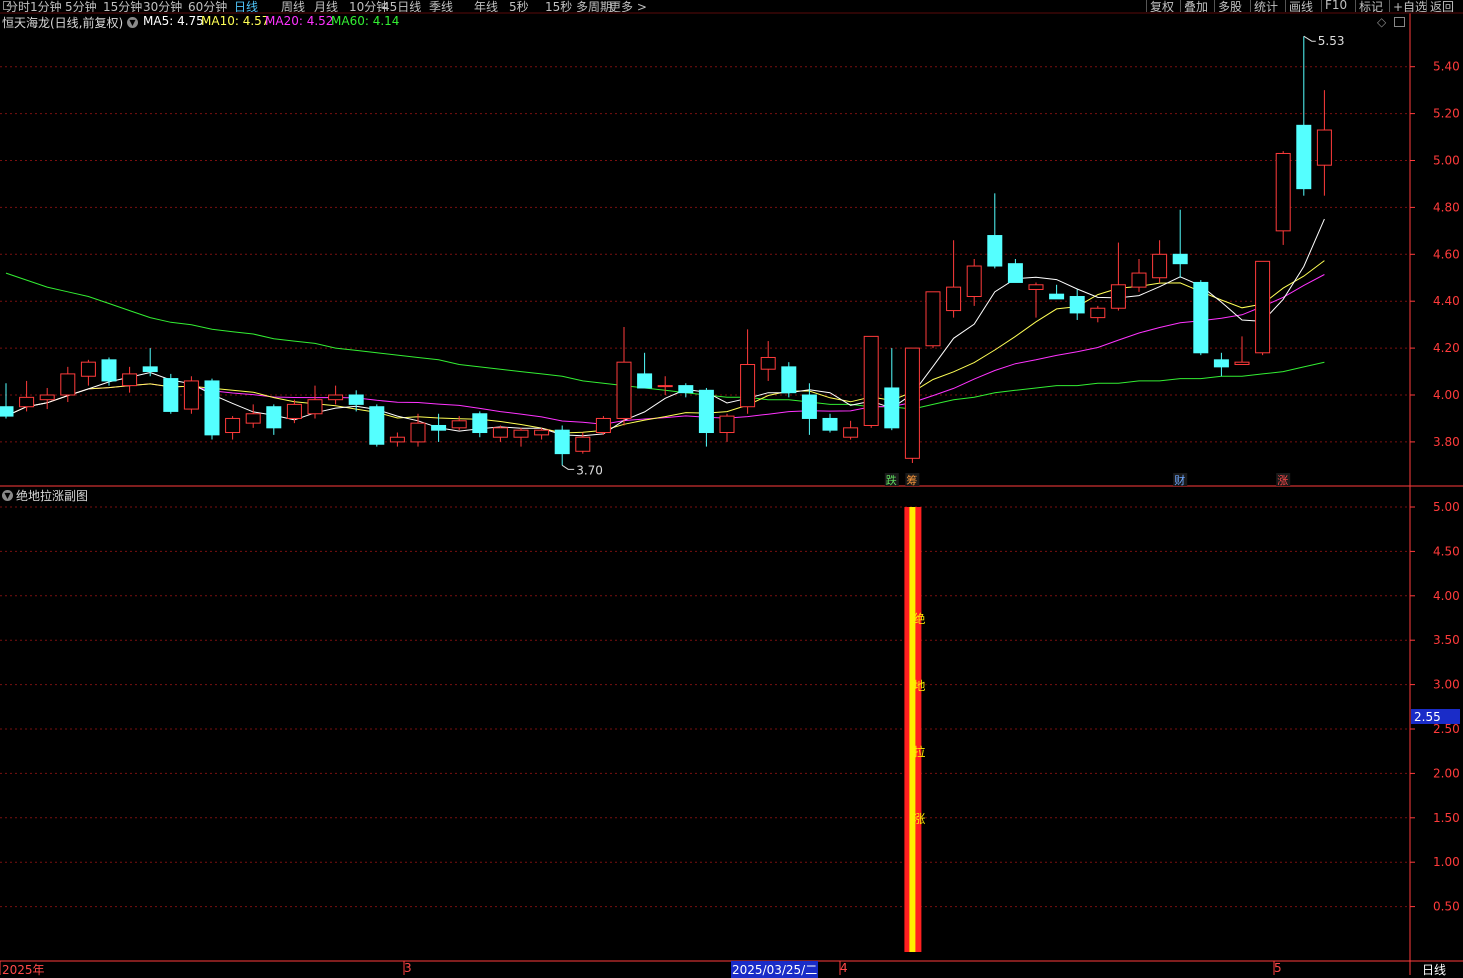 The height and width of the screenshot is (978, 1463). Describe the element at coordinates (1446, 254) in the screenshot. I see `y-tick-label: 4.60` at that location.